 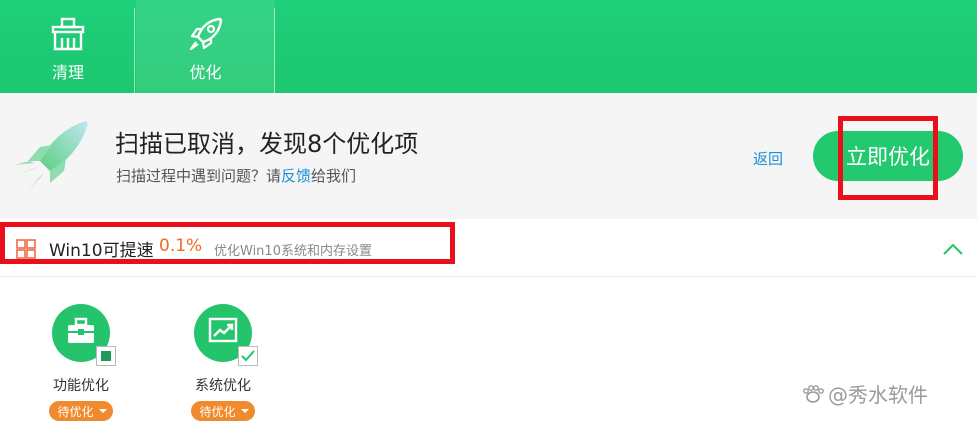 I want to click on chevron-up-icon, so click(x=953, y=248).